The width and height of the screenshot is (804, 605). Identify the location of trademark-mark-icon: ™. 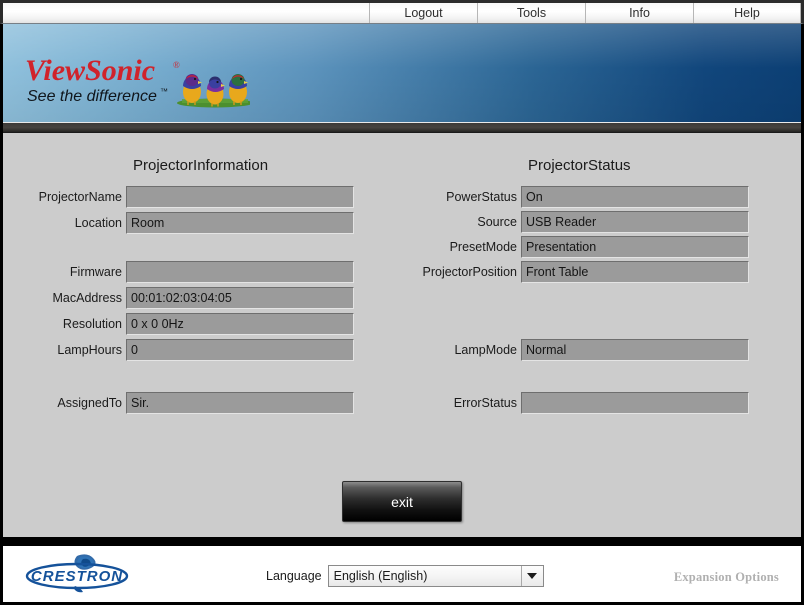
(164, 91).